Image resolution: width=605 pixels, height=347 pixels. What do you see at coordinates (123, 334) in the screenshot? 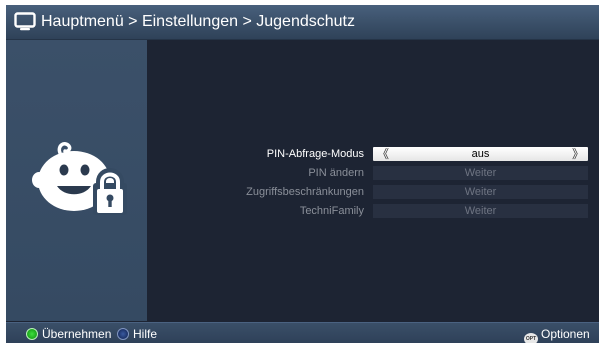
I see `blue-key-icon` at bounding box center [123, 334].